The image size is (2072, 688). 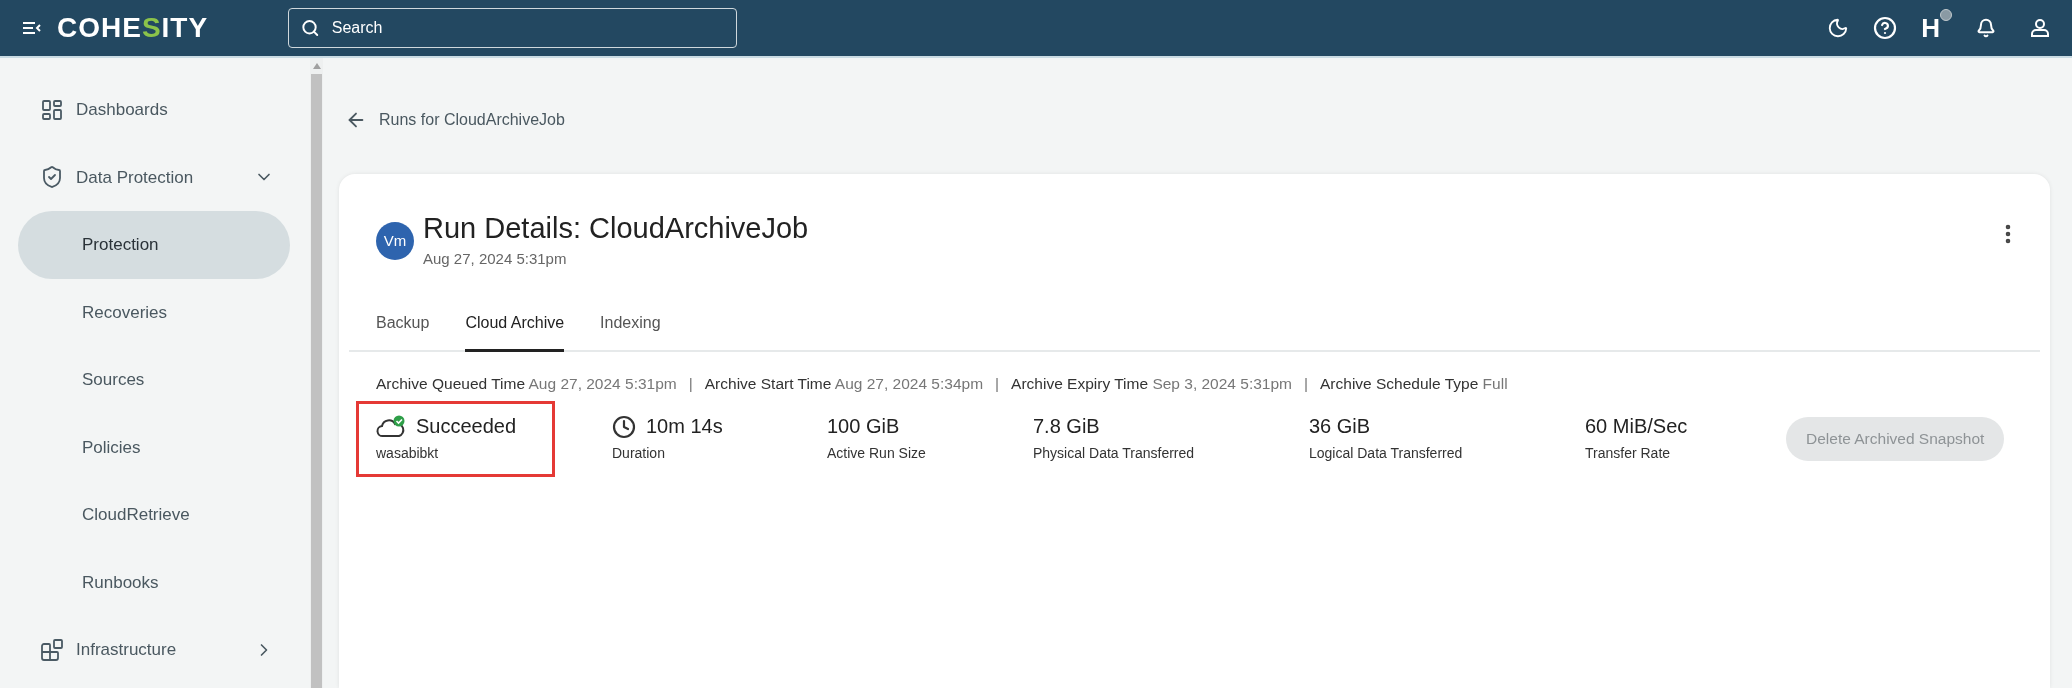 I want to click on info-field: Archive Expiry Time Sep 3, 2024 5:31pm, so click(x=1151, y=383).